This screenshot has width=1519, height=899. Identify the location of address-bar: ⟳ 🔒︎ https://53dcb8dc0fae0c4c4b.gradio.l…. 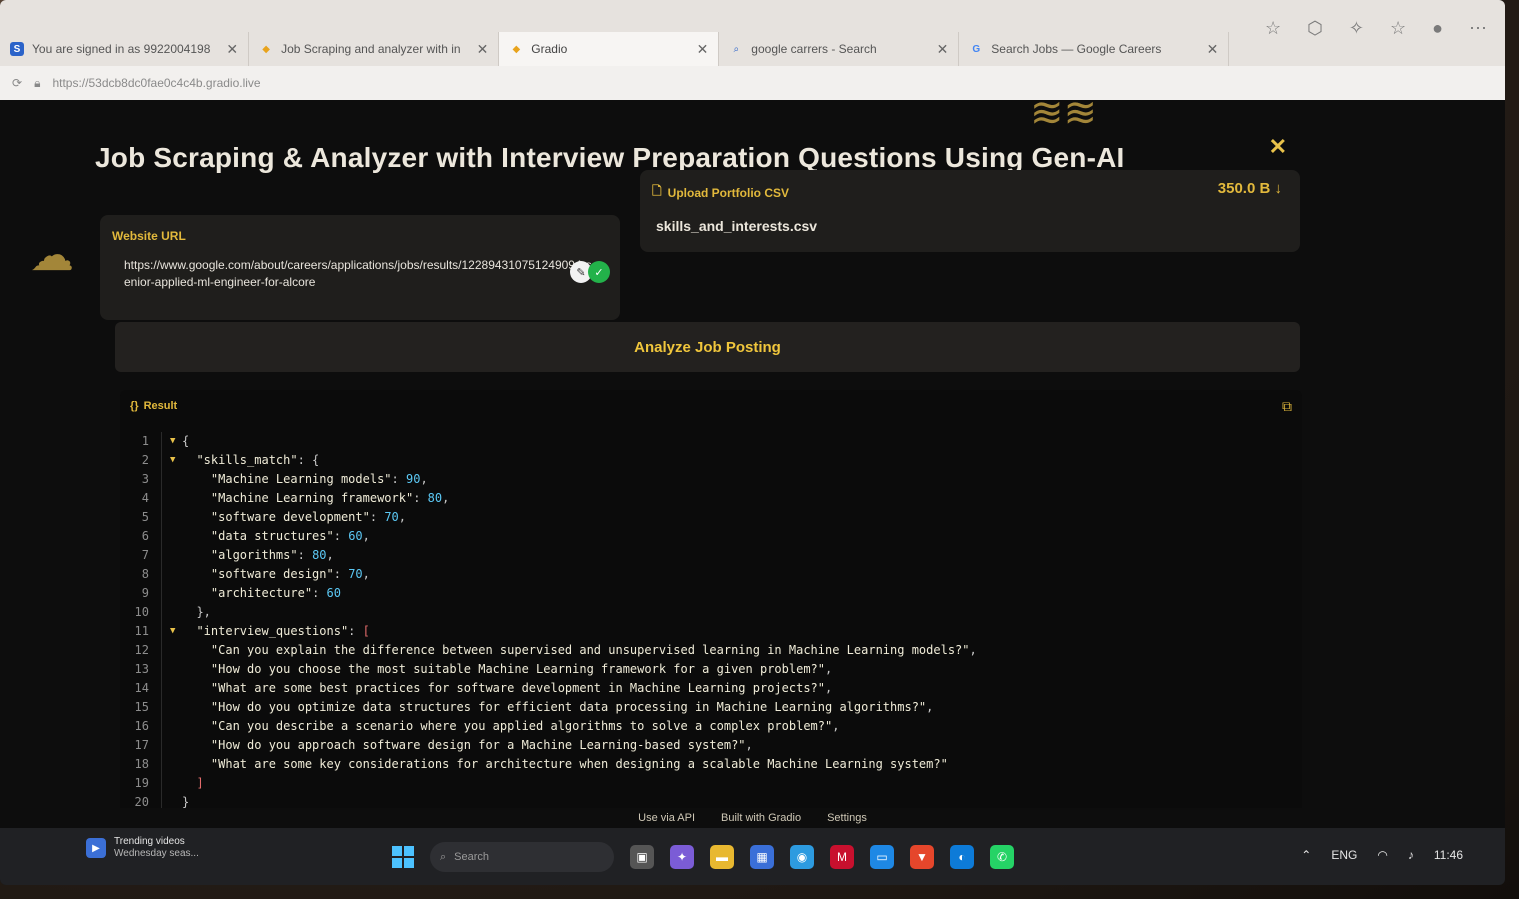
(752, 83).